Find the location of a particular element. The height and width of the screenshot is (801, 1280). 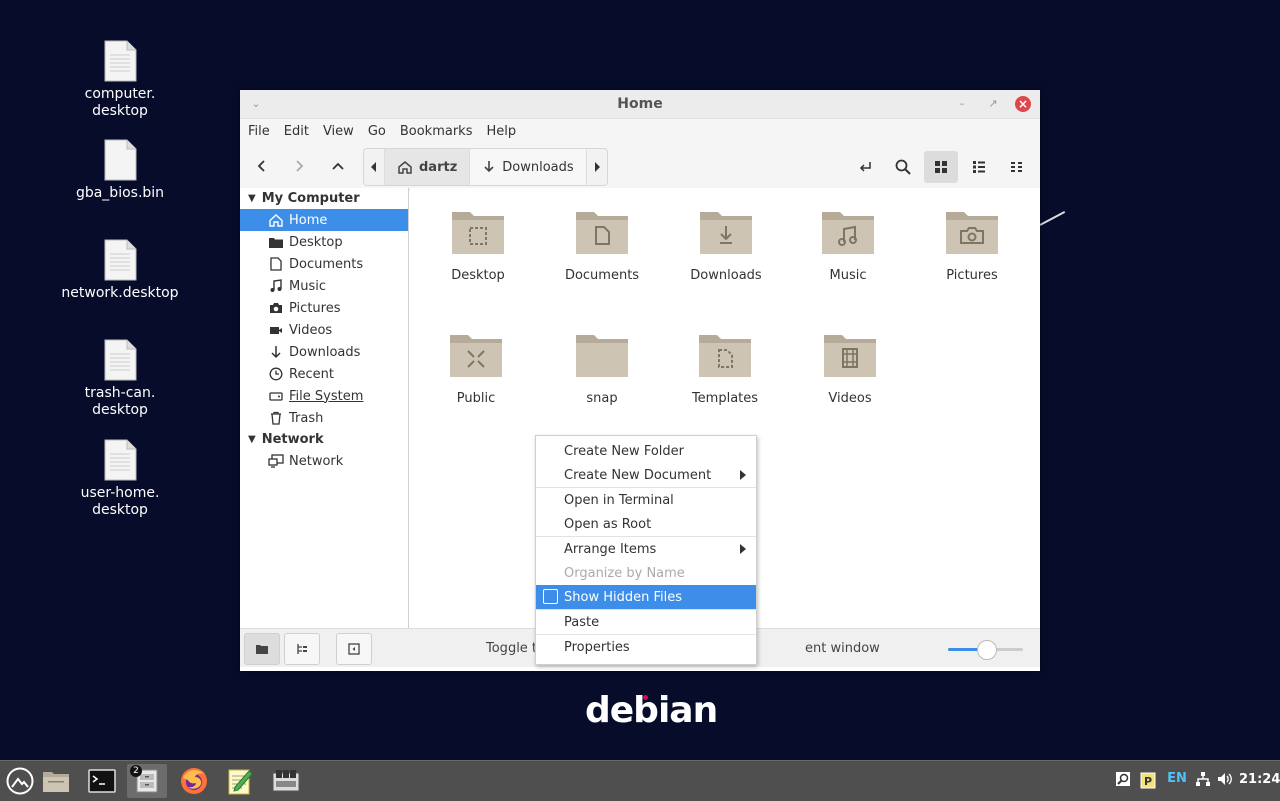

sidebar-item-pictures: Pictures is located at coordinates (324, 308).